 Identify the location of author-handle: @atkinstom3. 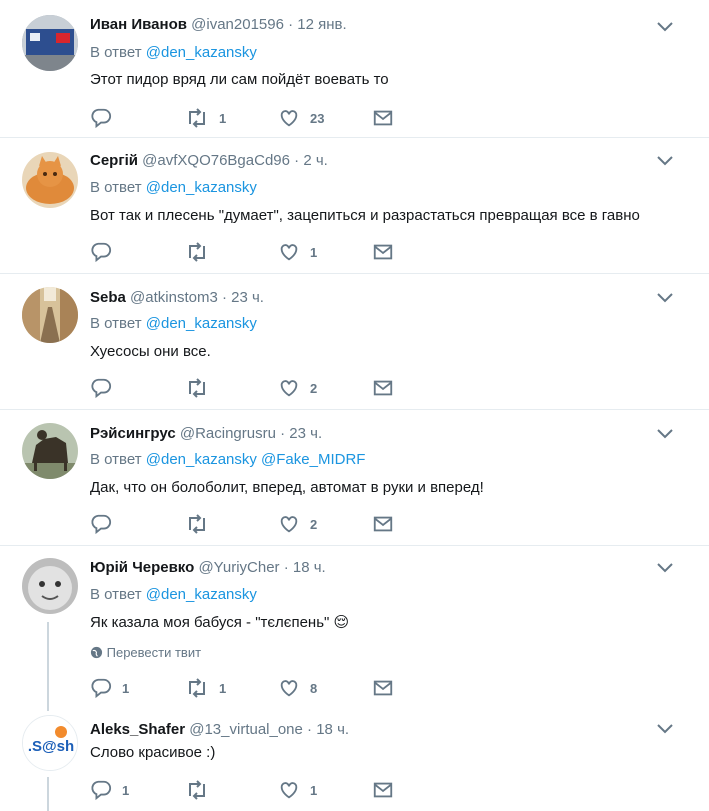
(174, 297).